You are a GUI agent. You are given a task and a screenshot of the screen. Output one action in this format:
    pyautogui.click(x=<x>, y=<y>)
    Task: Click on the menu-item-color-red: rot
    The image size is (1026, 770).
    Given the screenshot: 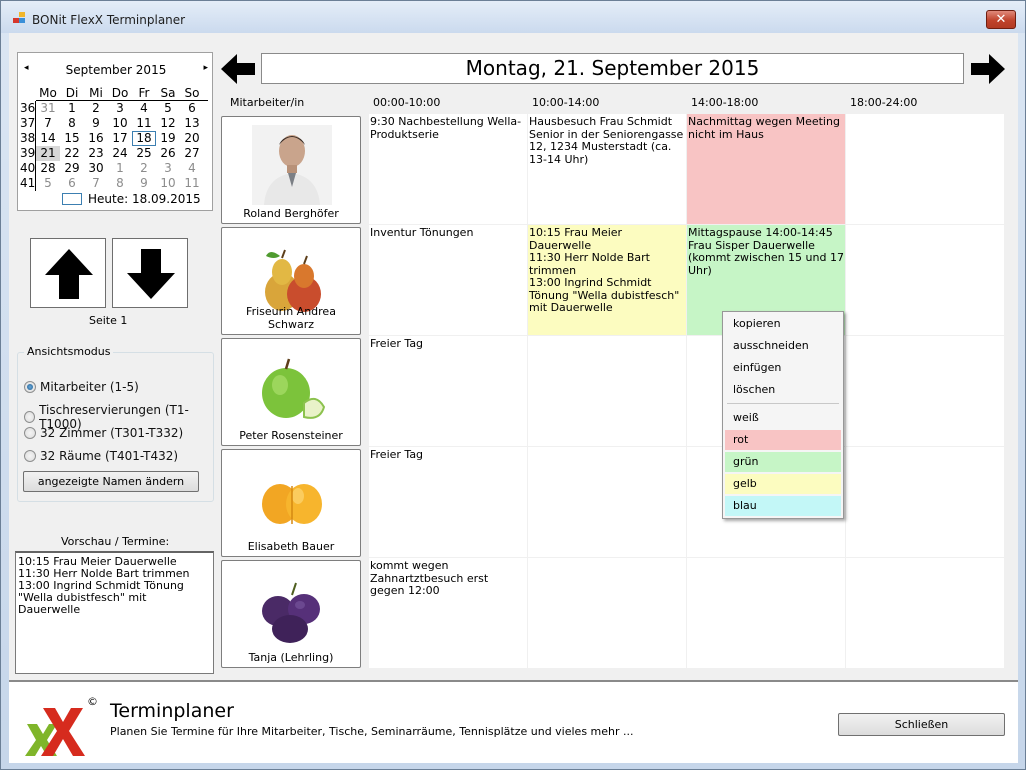 What is the action you would take?
    pyautogui.click(x=783, y=440)
    